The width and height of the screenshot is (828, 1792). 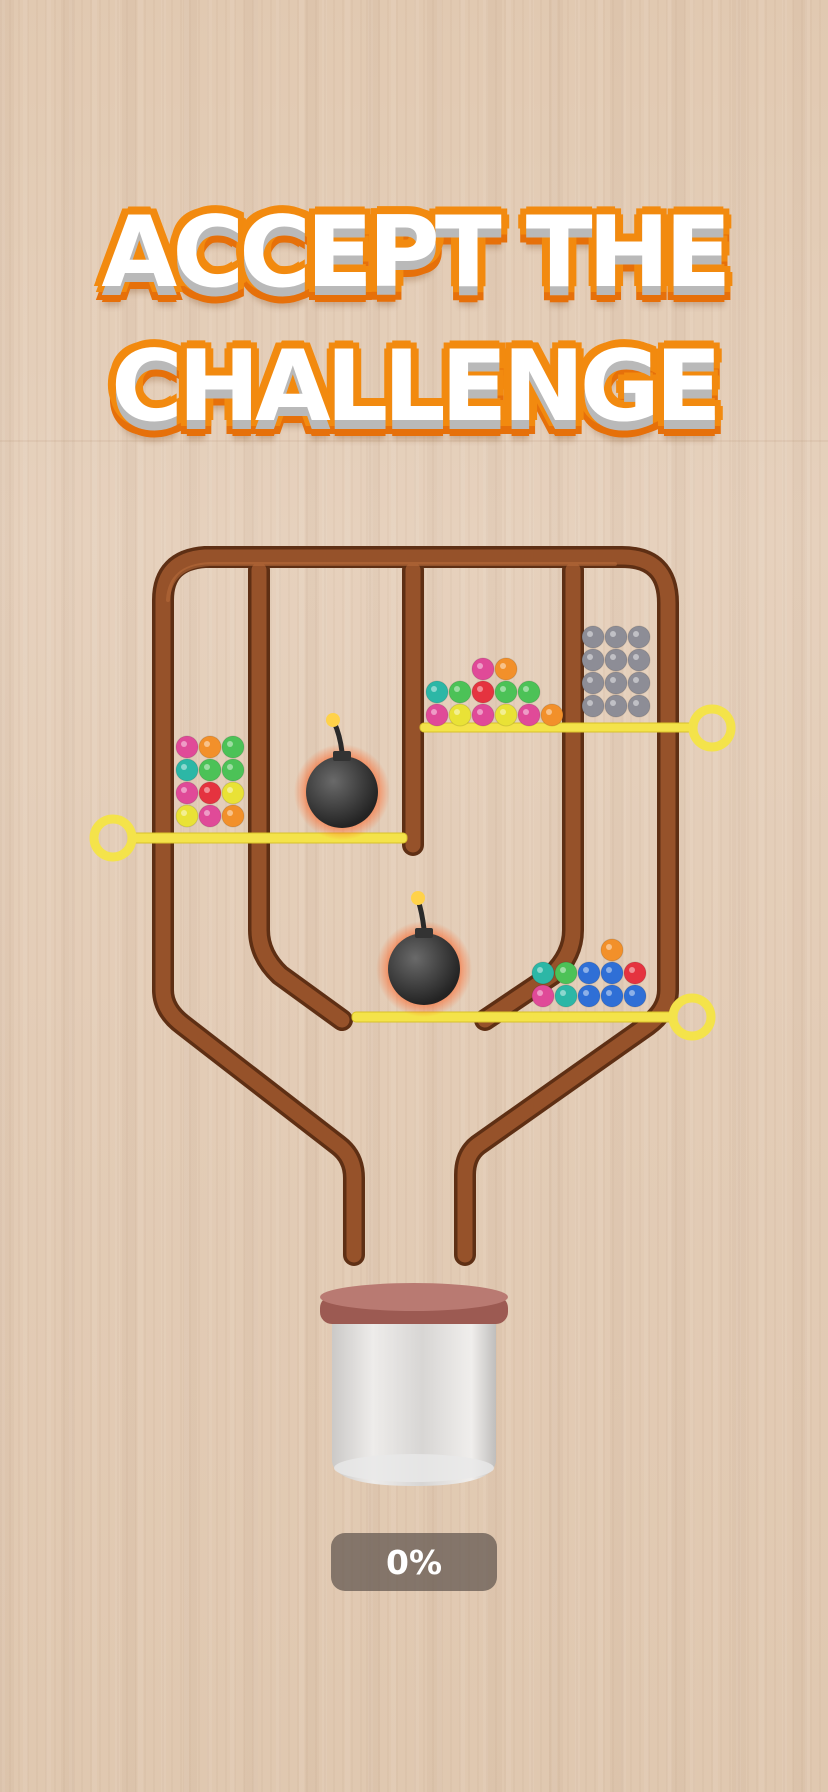 I want to click on ball-cluster-gray, so click(x=616, y=671).